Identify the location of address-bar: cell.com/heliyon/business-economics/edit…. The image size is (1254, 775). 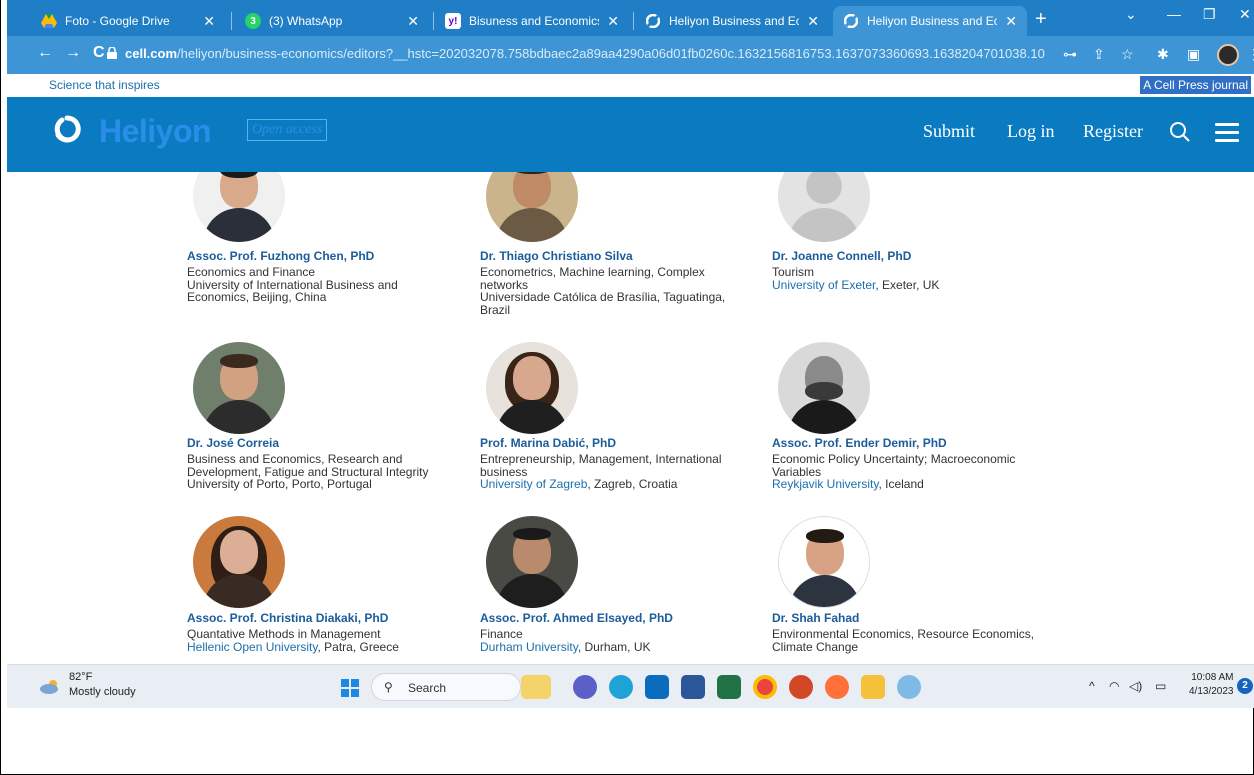
(585, 53).